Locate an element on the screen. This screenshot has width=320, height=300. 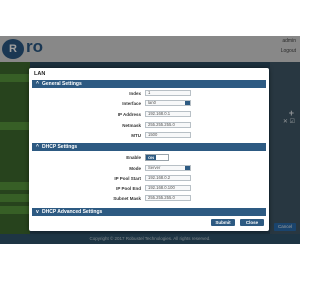
section-title: DHCP Advanced Settings is located at coordinates (72, 212).